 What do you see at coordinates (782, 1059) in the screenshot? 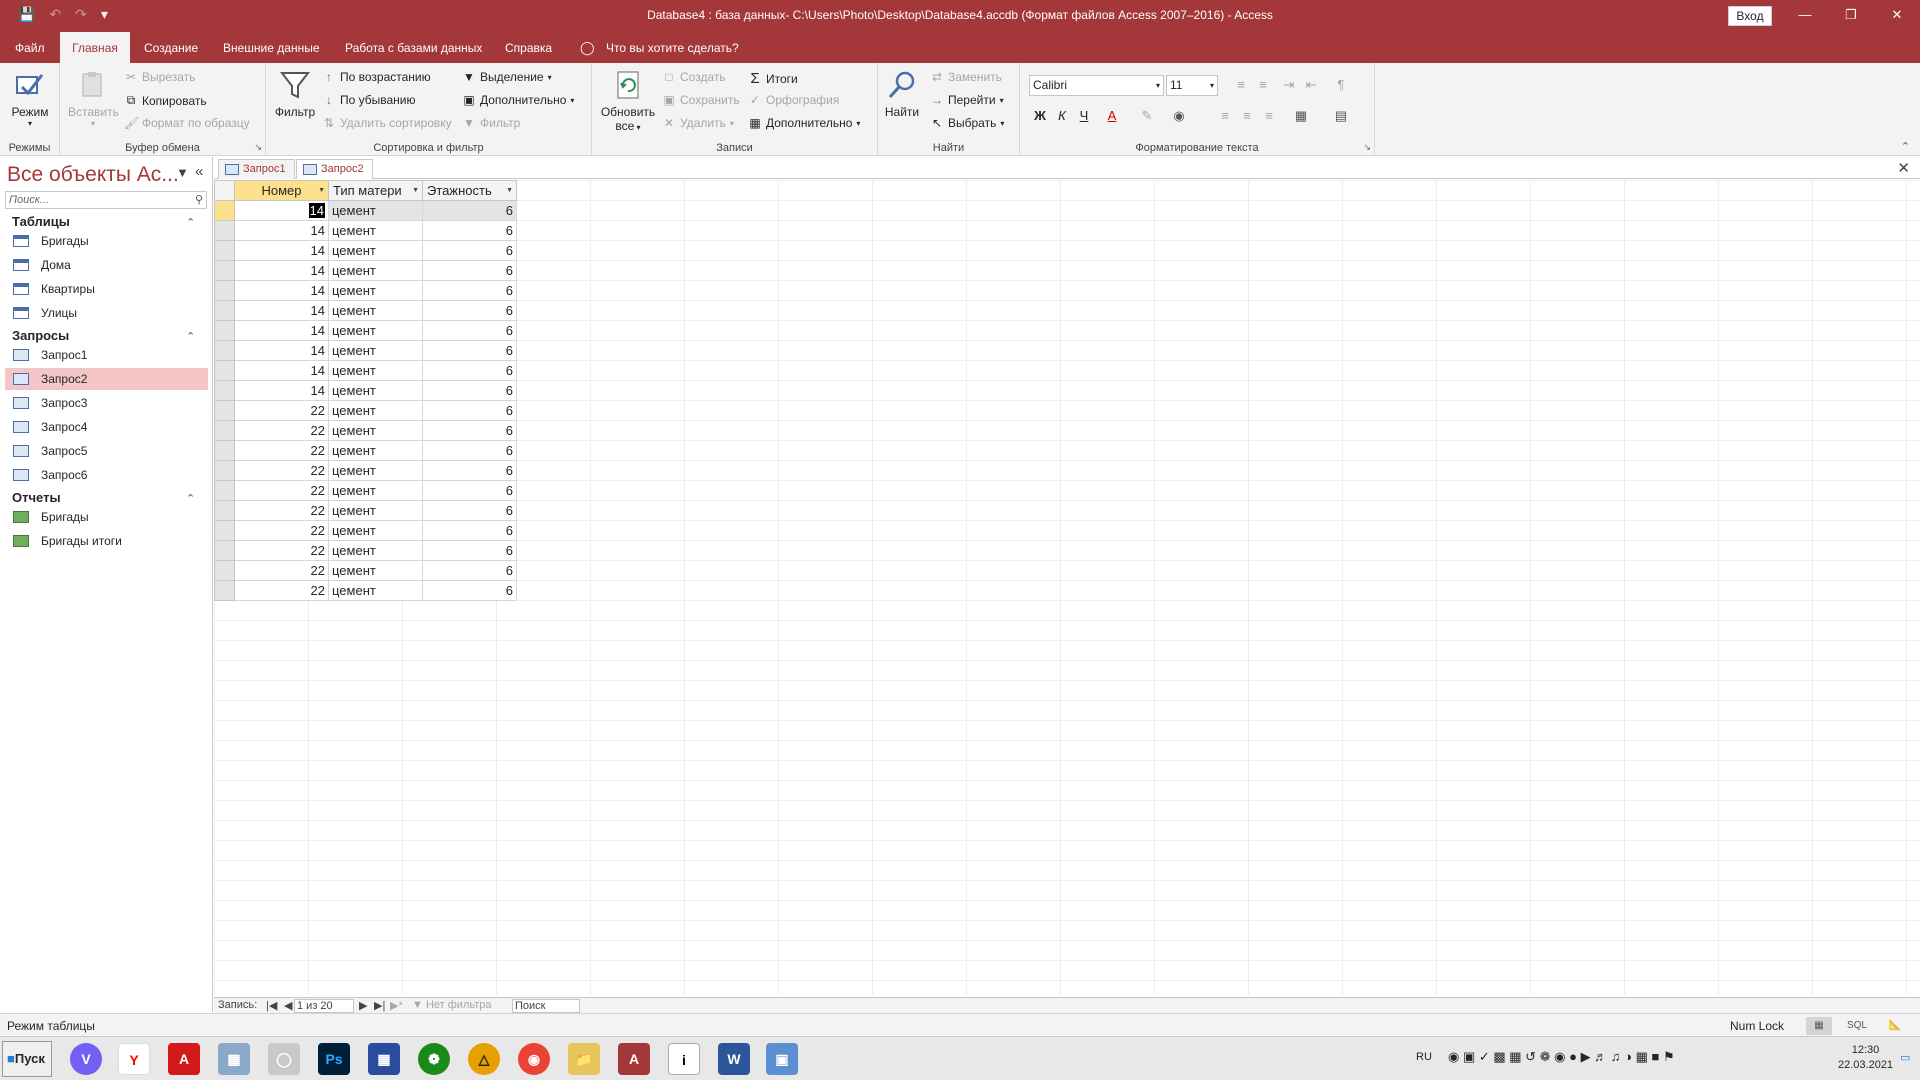
I see `image-viewer-icon: ▣` at bounding box center [782, 1059].